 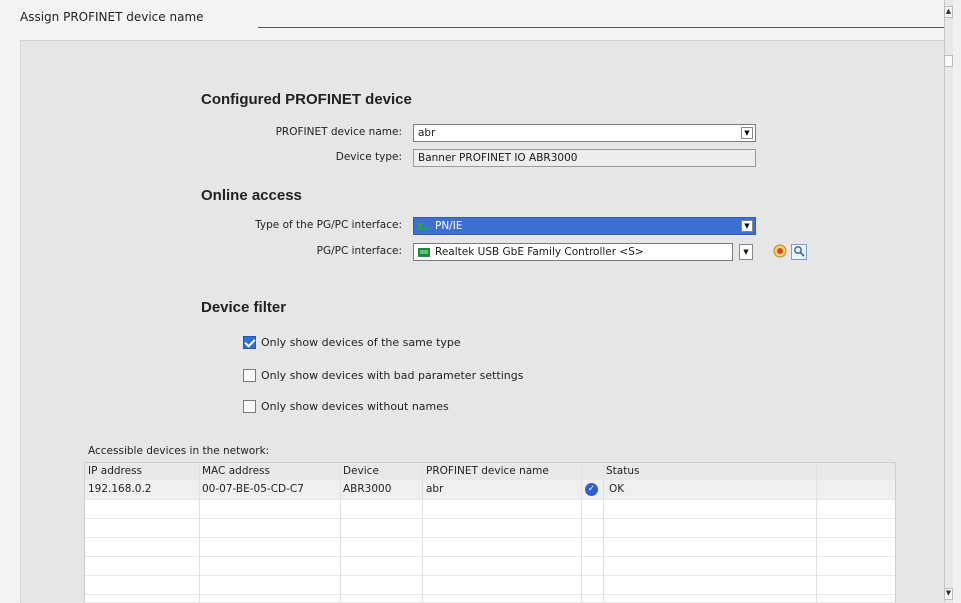 What do you see at coordinates (244, 307) in the screenshot?
I see `device-filter-heading: Device filter` at bounding box center [244, 307].